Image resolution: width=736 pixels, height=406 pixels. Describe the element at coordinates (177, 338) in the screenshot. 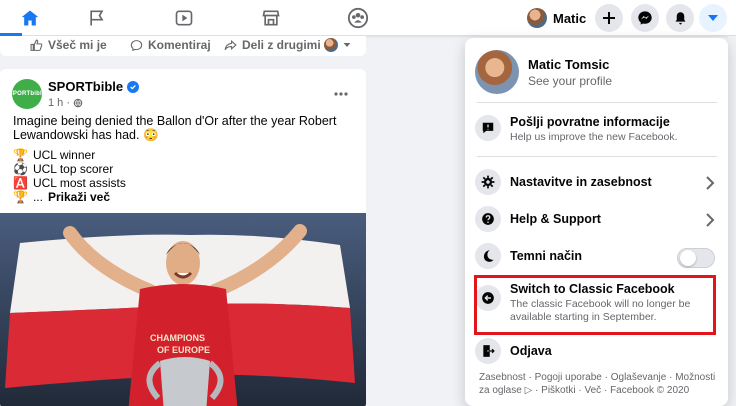

I see `image-text: CHAMPIONS` at that location.